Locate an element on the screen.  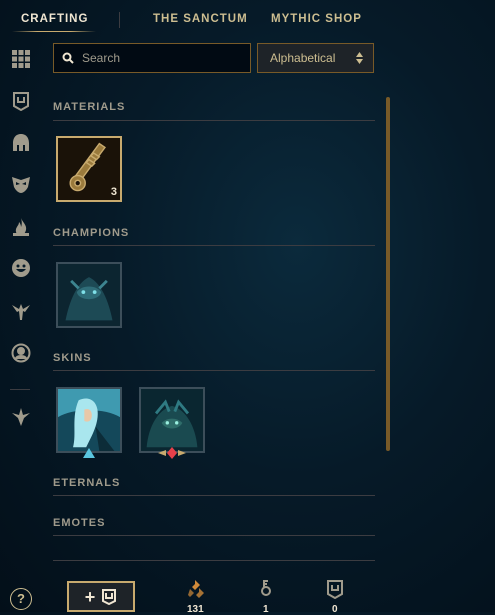
section-title-skins: SKINS is located at coordinates (72, 358).